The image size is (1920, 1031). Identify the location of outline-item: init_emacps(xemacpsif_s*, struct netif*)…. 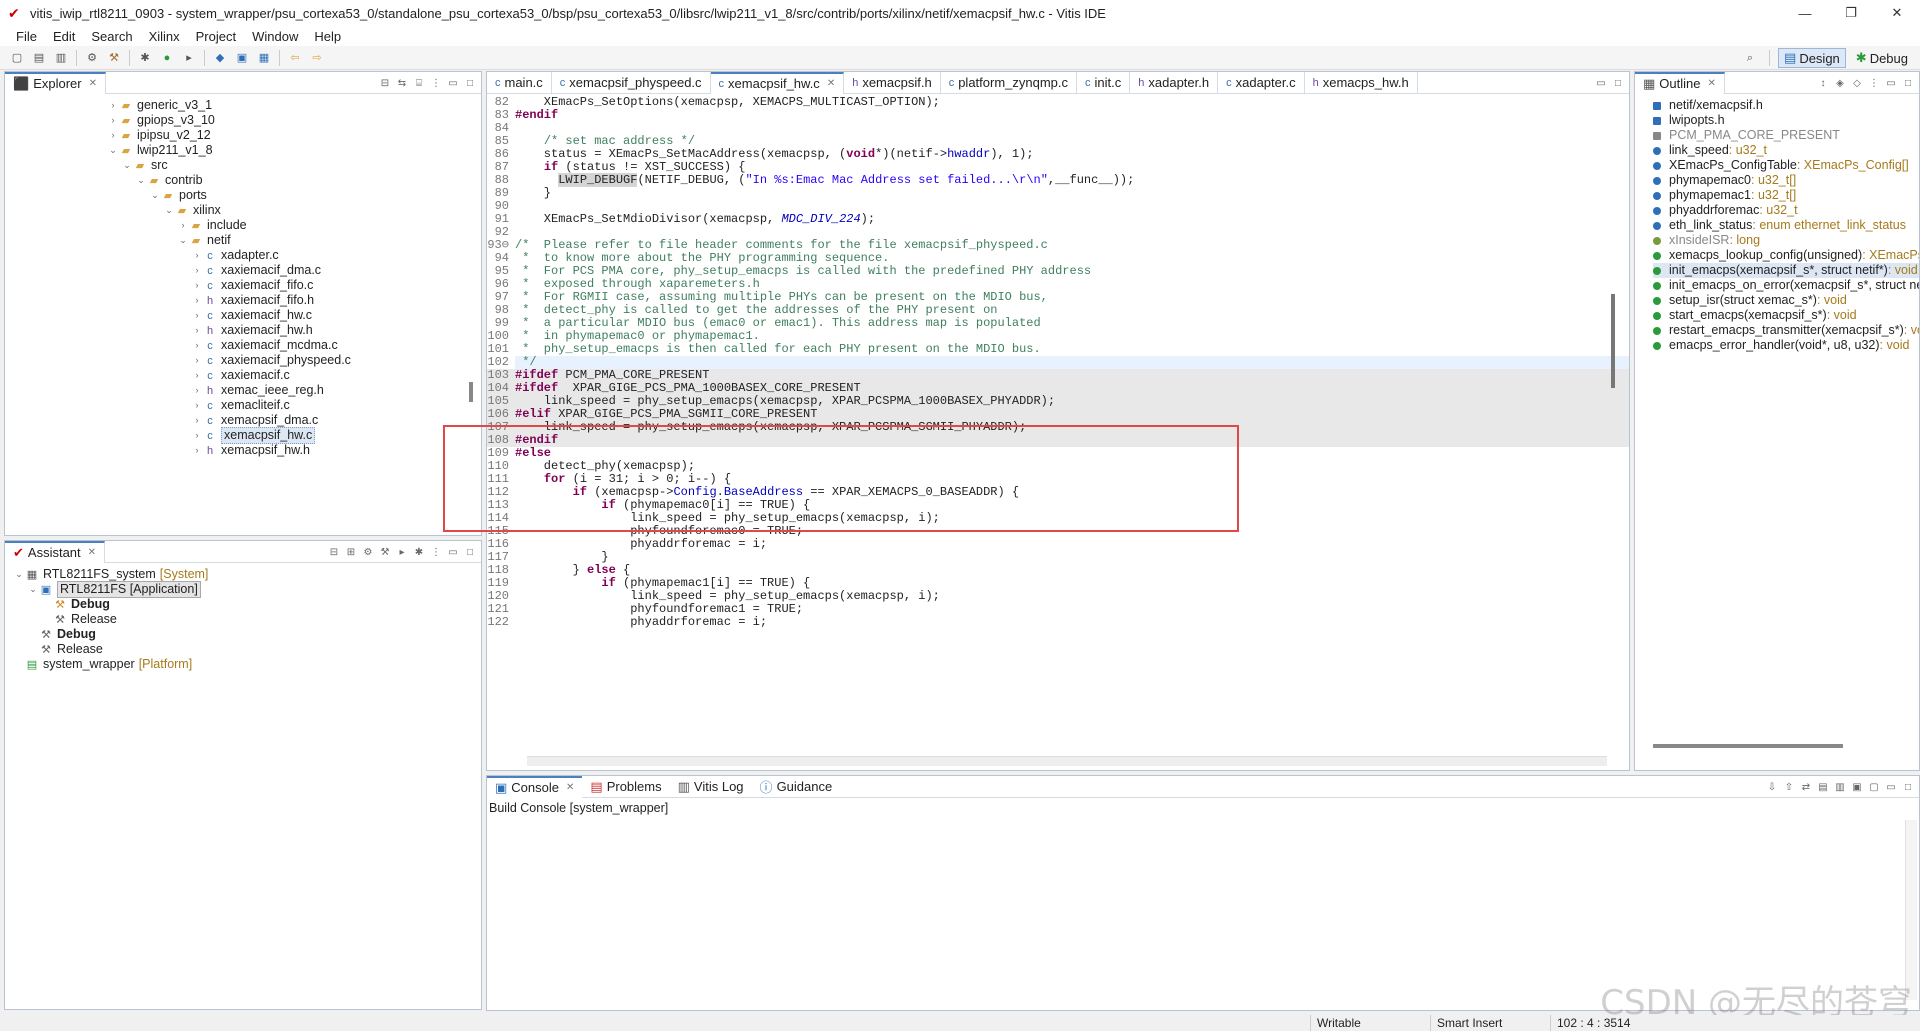
(1786, 270).